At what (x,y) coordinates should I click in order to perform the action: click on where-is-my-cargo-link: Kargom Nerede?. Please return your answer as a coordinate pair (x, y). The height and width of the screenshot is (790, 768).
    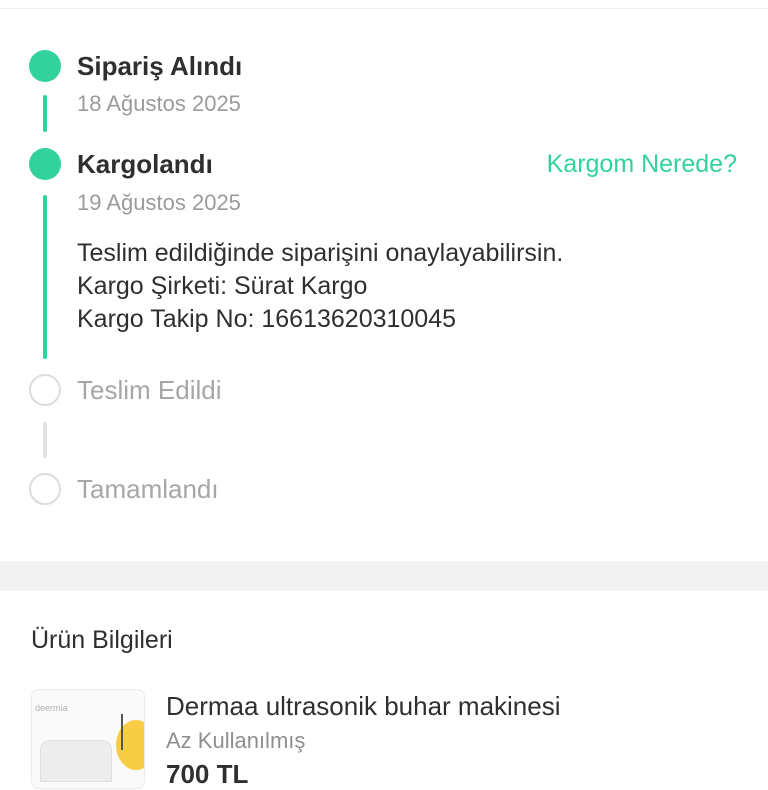
    Looking at the image, I should click on (642, 164).